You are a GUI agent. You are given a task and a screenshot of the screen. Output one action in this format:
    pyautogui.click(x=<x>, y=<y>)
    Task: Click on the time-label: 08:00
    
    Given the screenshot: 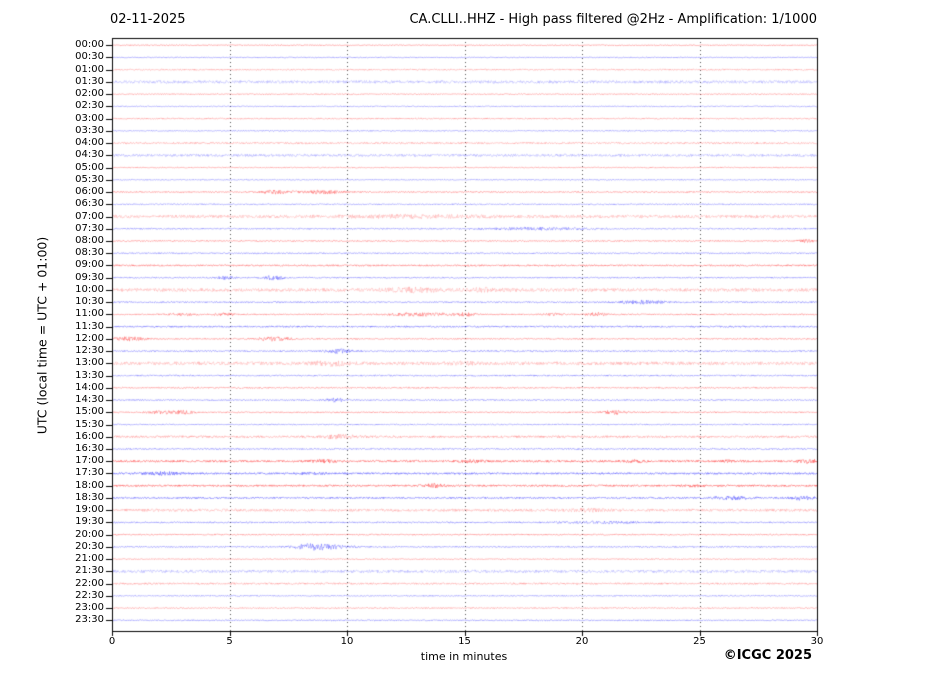 What is the action you would take?
    pyautogui.click(x=89, y=240)
    